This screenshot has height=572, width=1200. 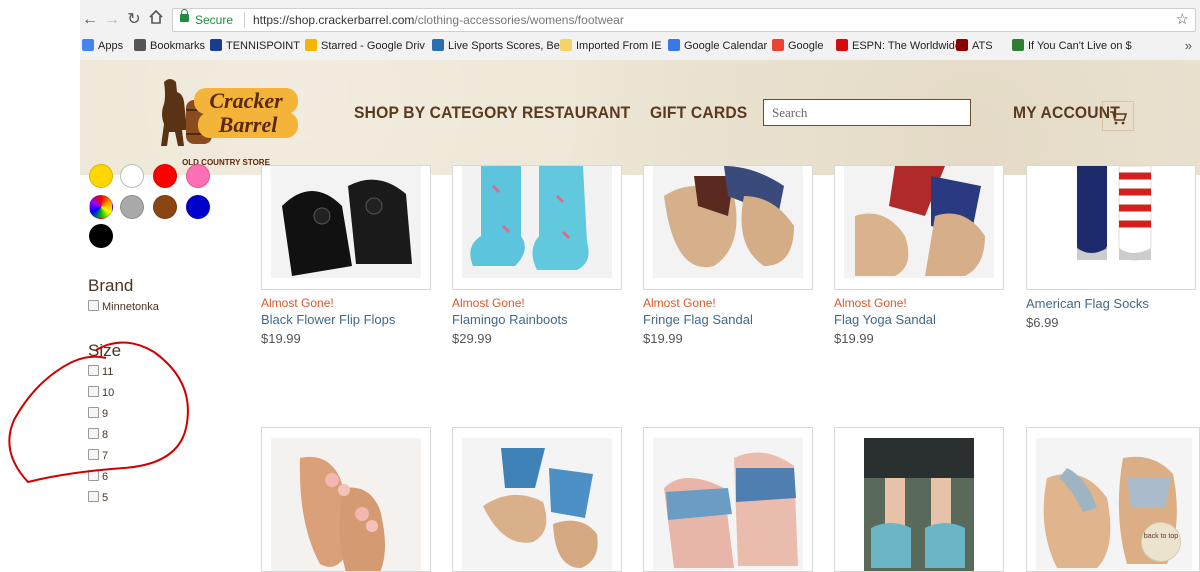 I want to click on nav-gift-cards: GIFT CARDS, so click(x=698, y=113).